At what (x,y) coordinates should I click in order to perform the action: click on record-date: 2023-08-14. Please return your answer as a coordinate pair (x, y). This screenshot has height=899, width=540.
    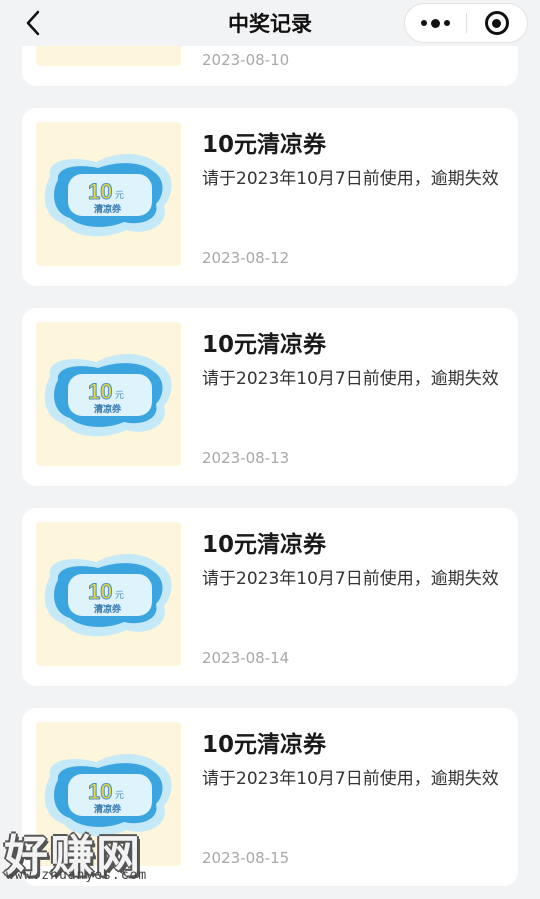
    Looking at the image, I should click on (246, 658).